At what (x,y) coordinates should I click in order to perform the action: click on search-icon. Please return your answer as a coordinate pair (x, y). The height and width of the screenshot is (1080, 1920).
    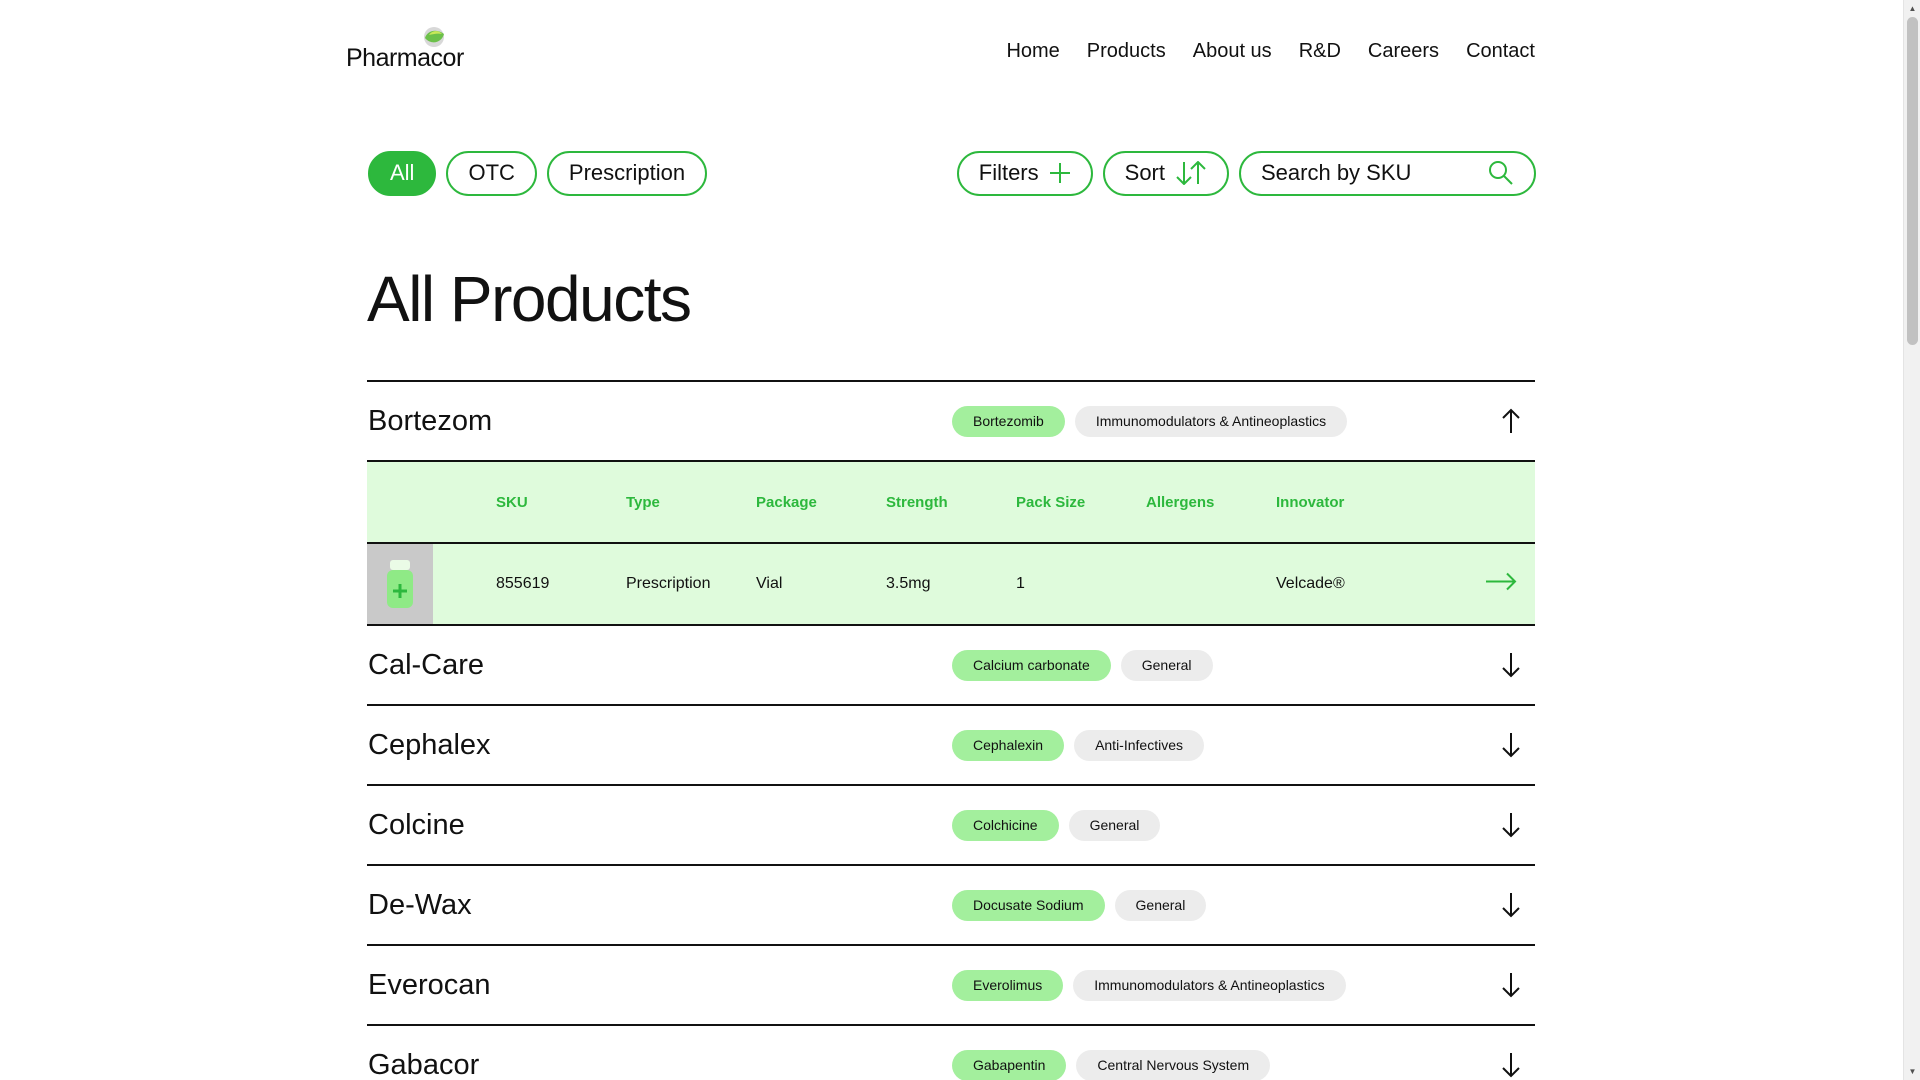
    Looking at the image, I should click on (1501, 173).